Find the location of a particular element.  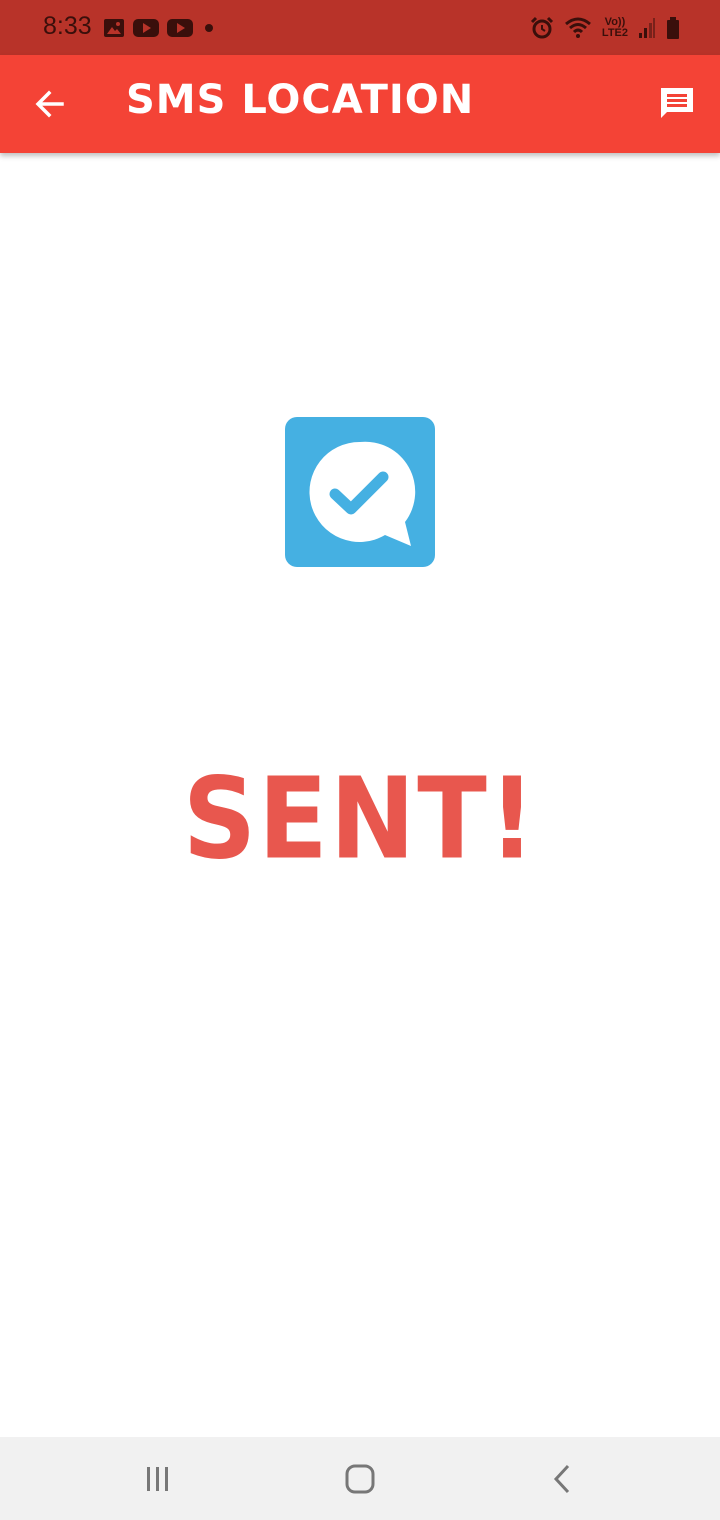

nav-back-button is located at coordinates (562, 1479).